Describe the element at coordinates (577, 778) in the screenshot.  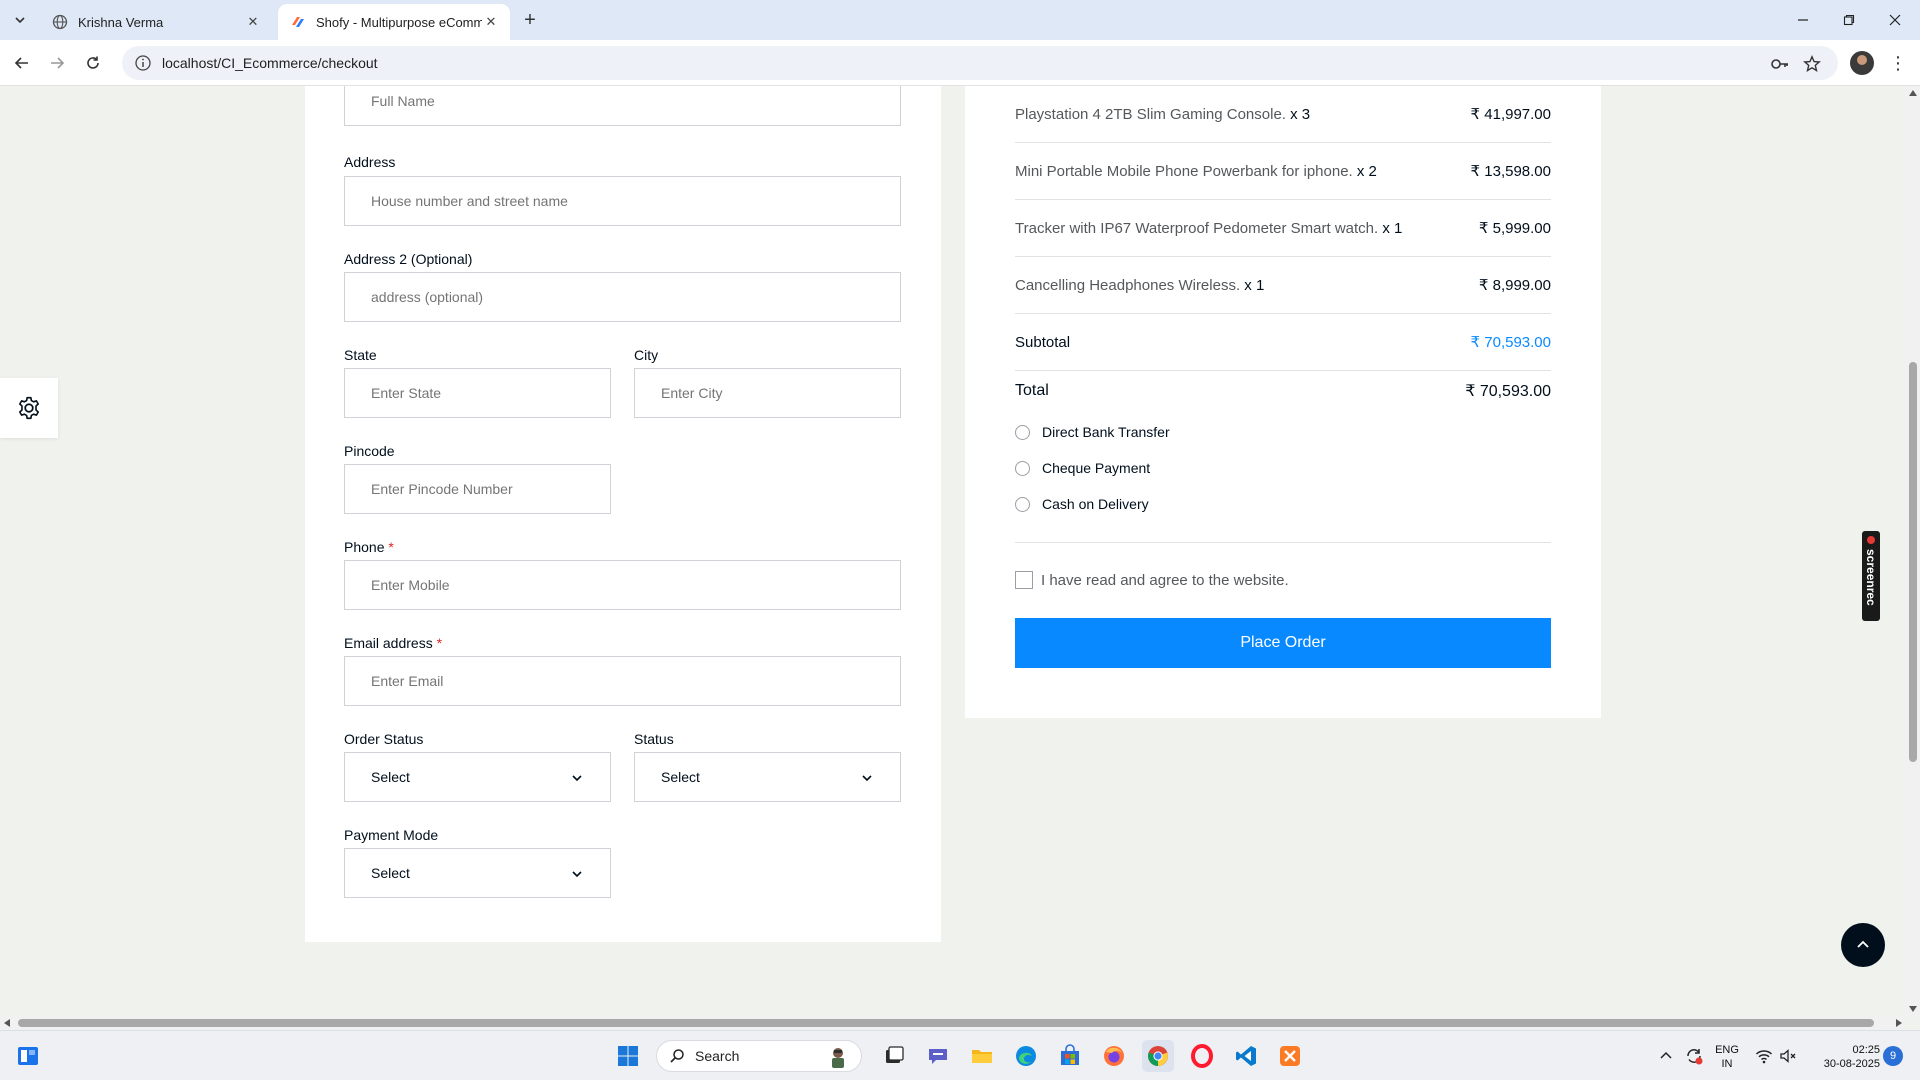
I see `chevron-down-icon` at that location.